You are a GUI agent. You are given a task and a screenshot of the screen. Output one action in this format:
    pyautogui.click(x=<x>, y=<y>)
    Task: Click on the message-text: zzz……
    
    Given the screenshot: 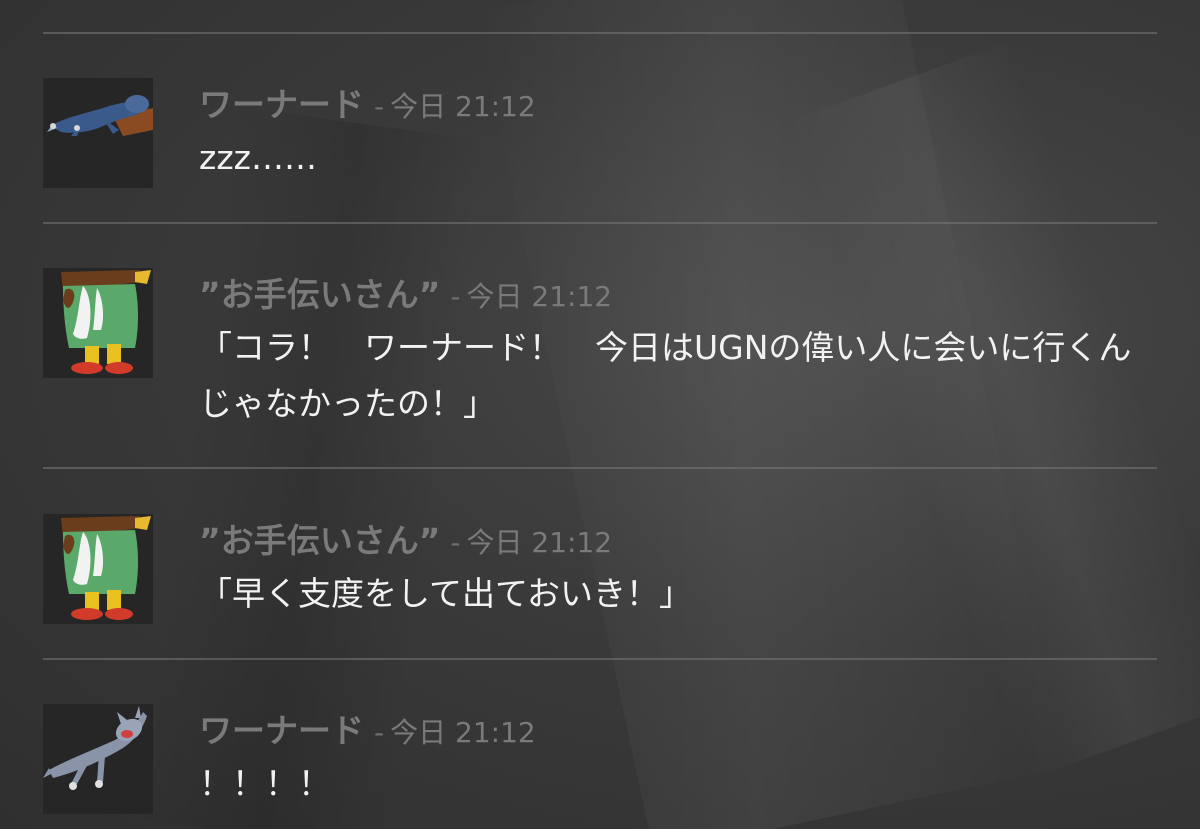 What is the action you would take?
    pyautogui.click(x=258, y=157)
    